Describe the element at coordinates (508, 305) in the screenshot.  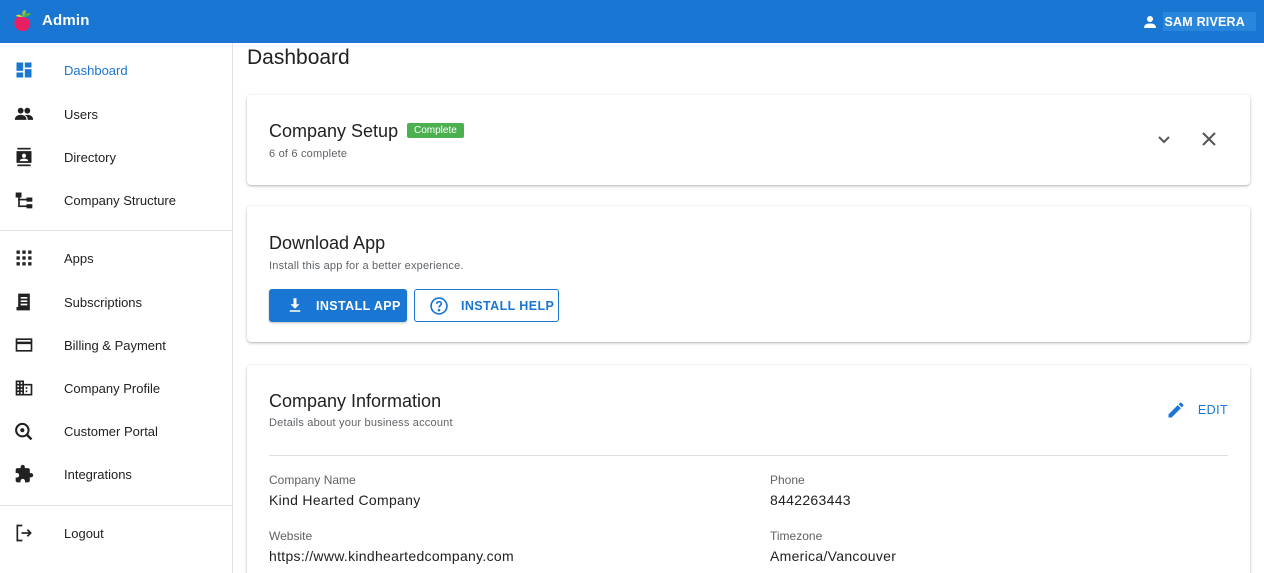
I see `install-help-label: INSTALL HELP` at that location.